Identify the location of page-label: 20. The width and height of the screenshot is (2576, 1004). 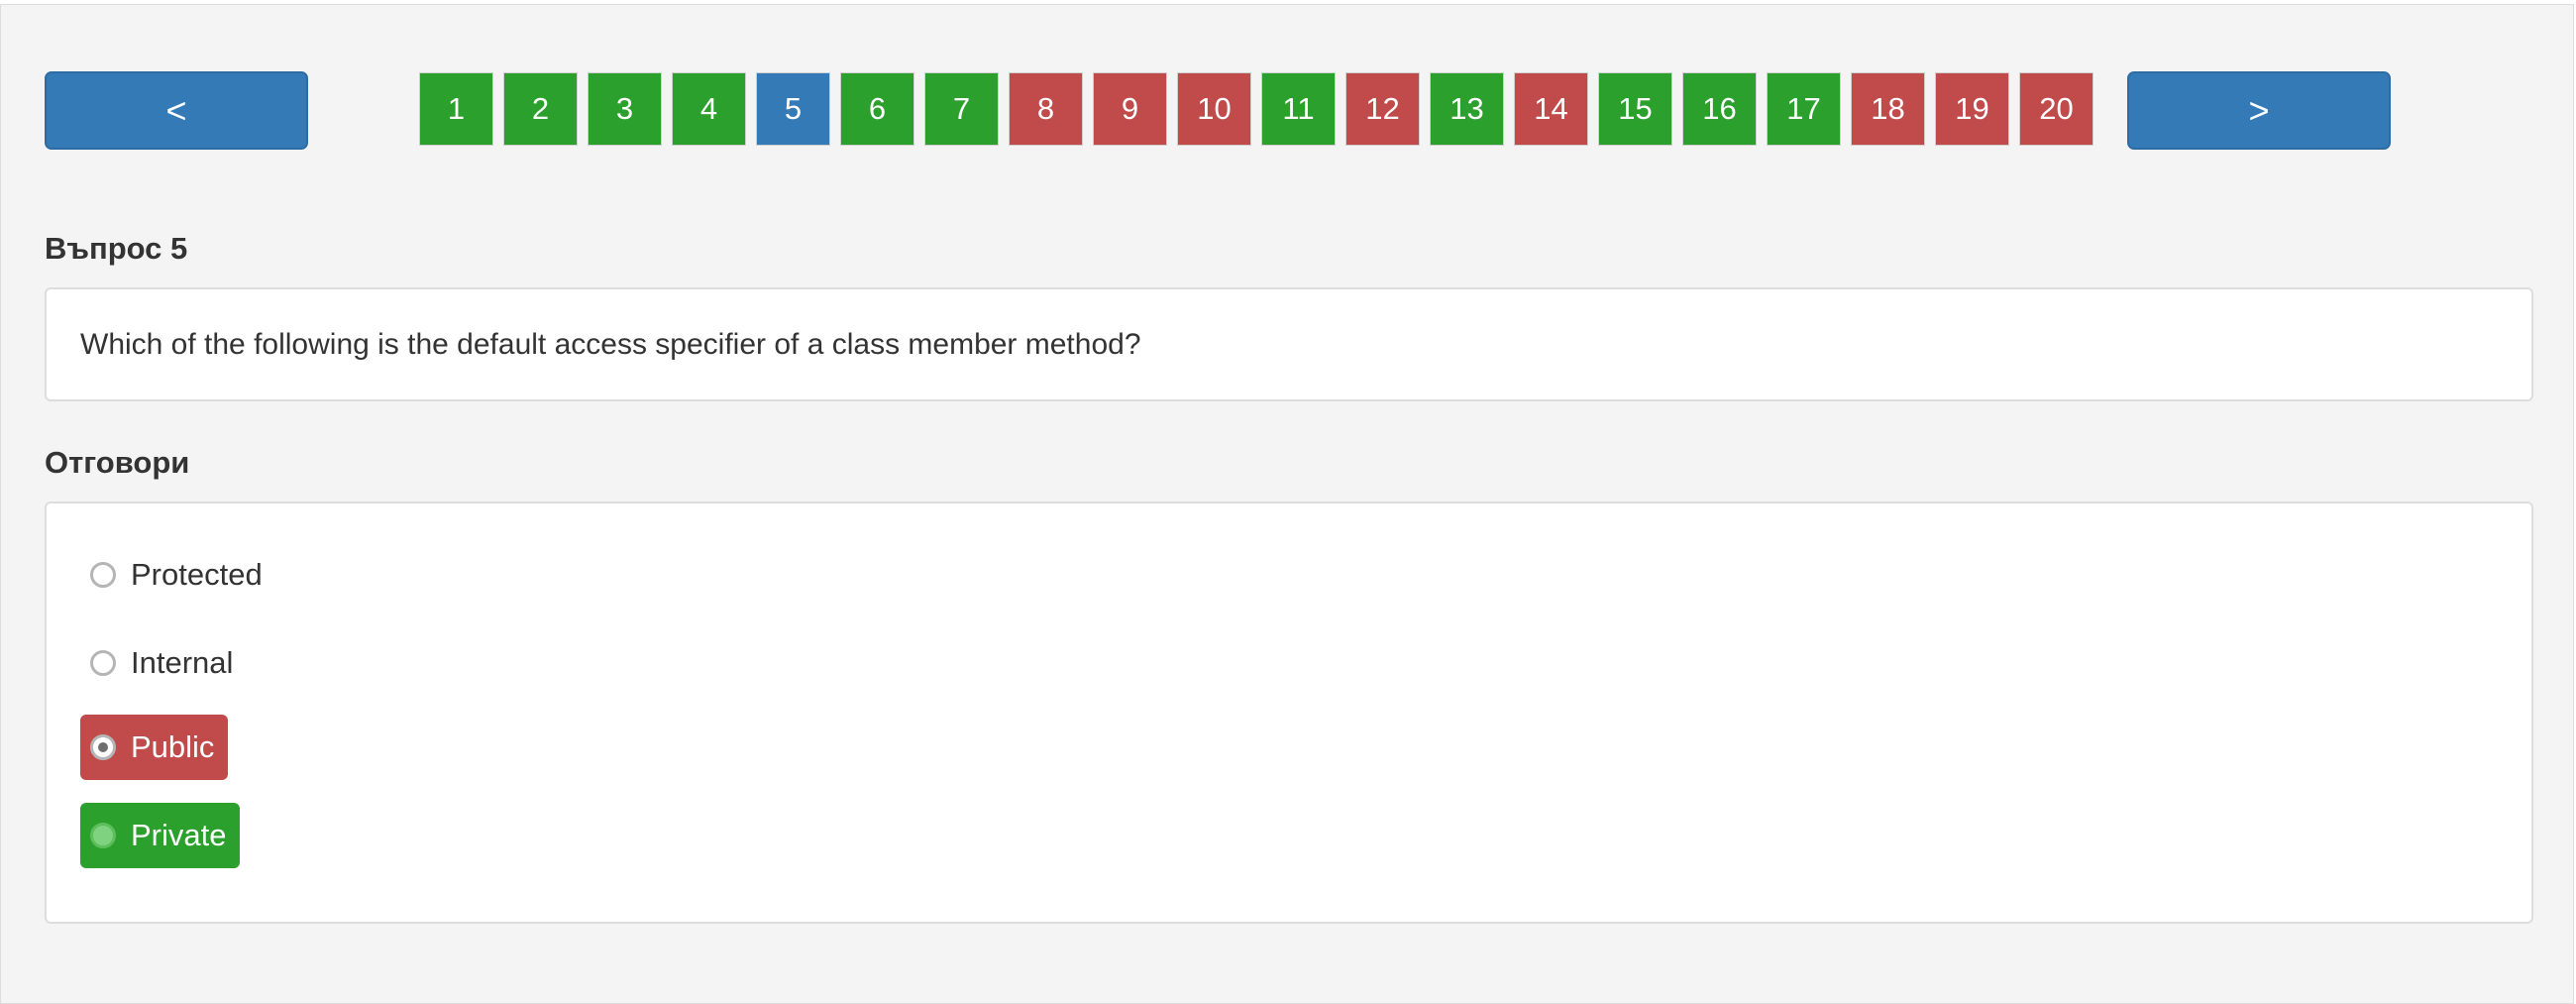
(2056, 108).